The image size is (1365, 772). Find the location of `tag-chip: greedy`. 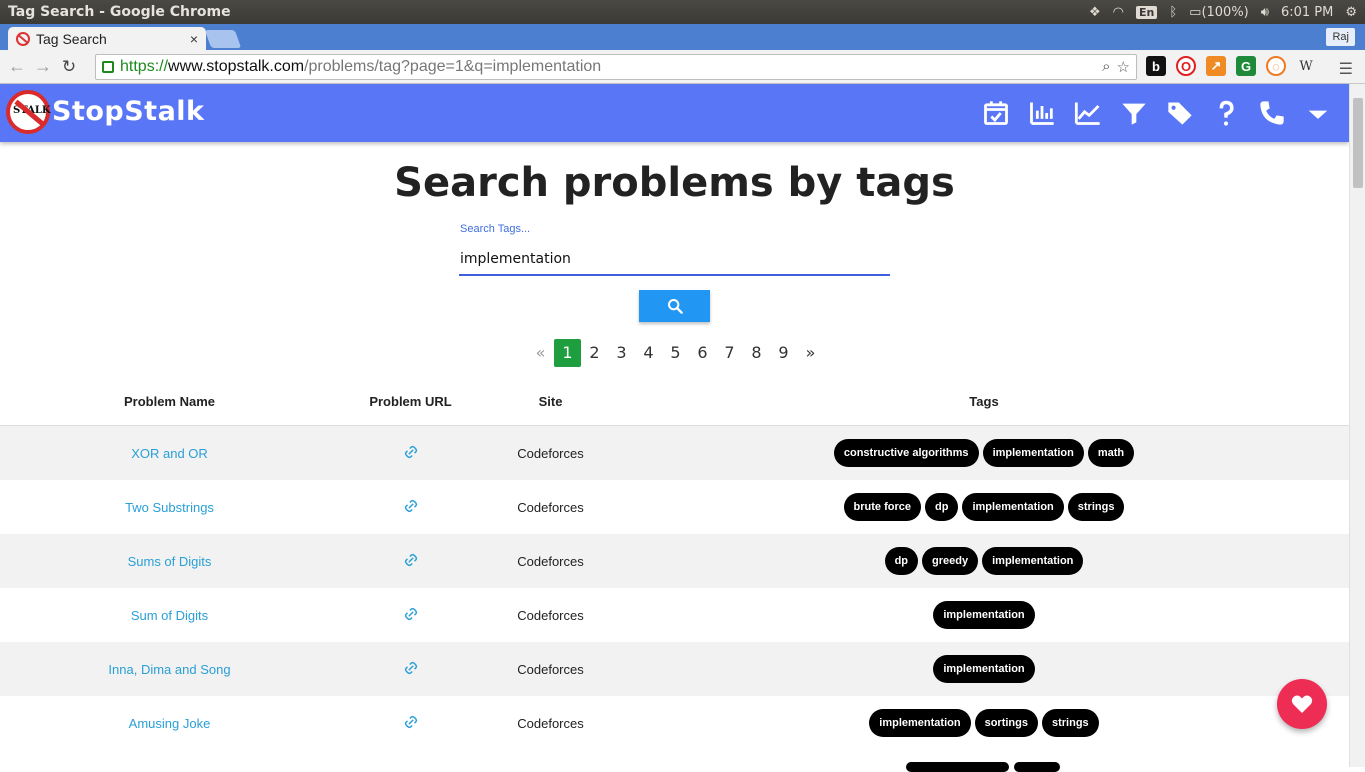

tag-chip: greedy is located at coordinates (950, 561).